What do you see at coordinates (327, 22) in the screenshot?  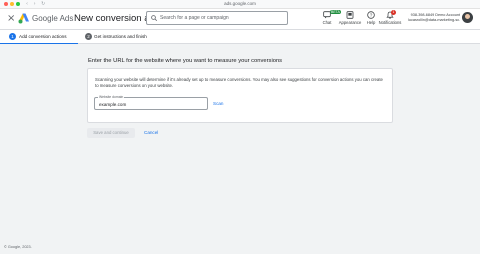 I see `chat-label: Chat` at bounding box center [327, 22].